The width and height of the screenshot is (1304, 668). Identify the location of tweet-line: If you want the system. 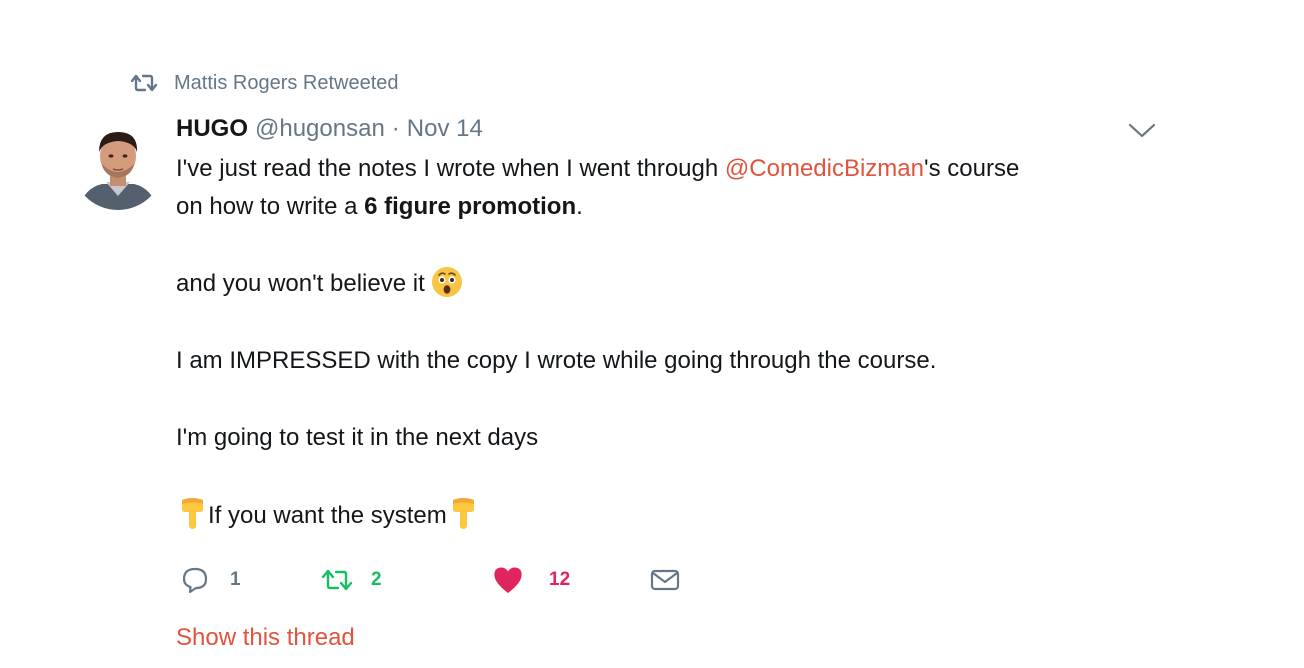
(676, 515).